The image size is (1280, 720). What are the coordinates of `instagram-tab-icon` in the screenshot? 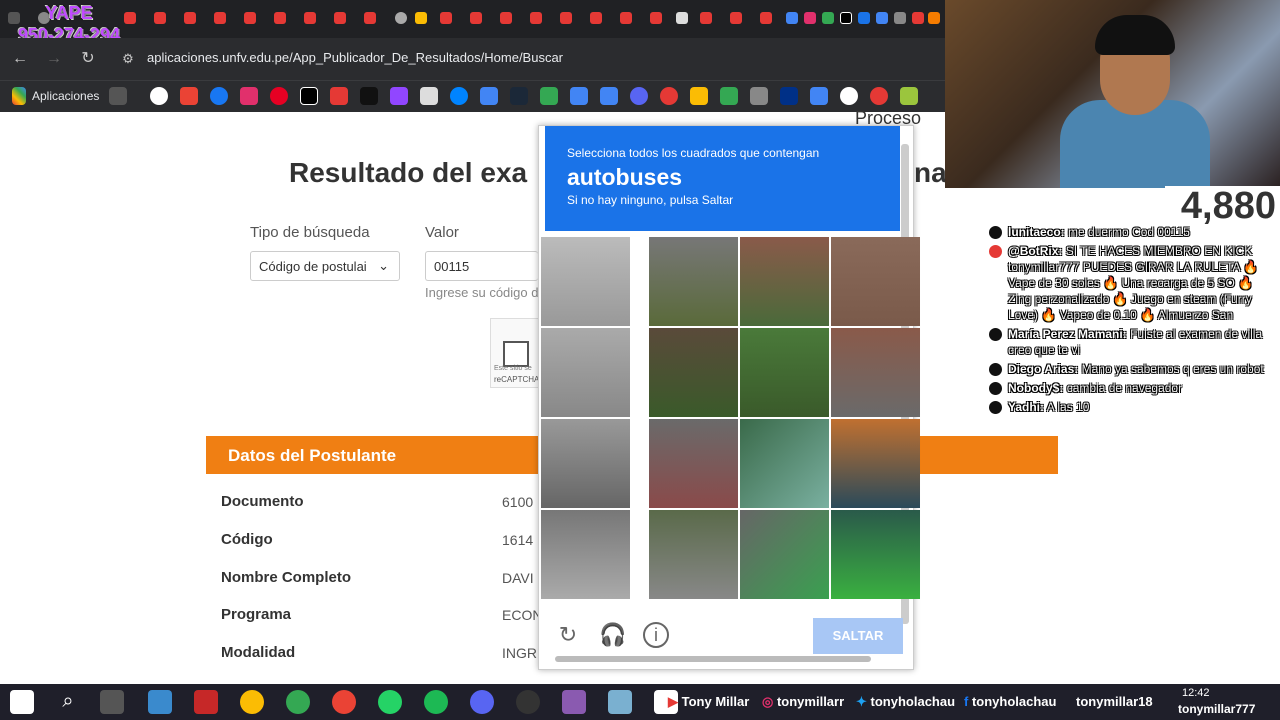 It's located at (810, 18).